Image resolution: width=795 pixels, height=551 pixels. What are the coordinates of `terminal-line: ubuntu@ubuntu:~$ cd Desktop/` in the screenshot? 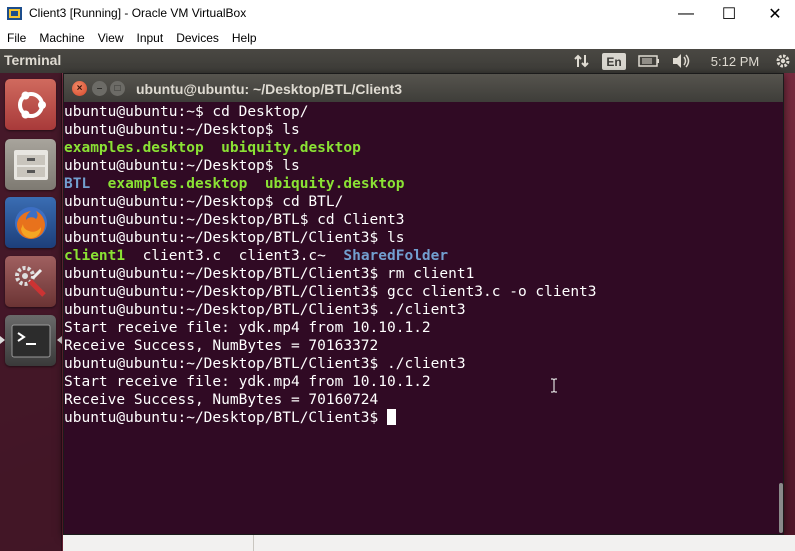 It's located at (418, 112).